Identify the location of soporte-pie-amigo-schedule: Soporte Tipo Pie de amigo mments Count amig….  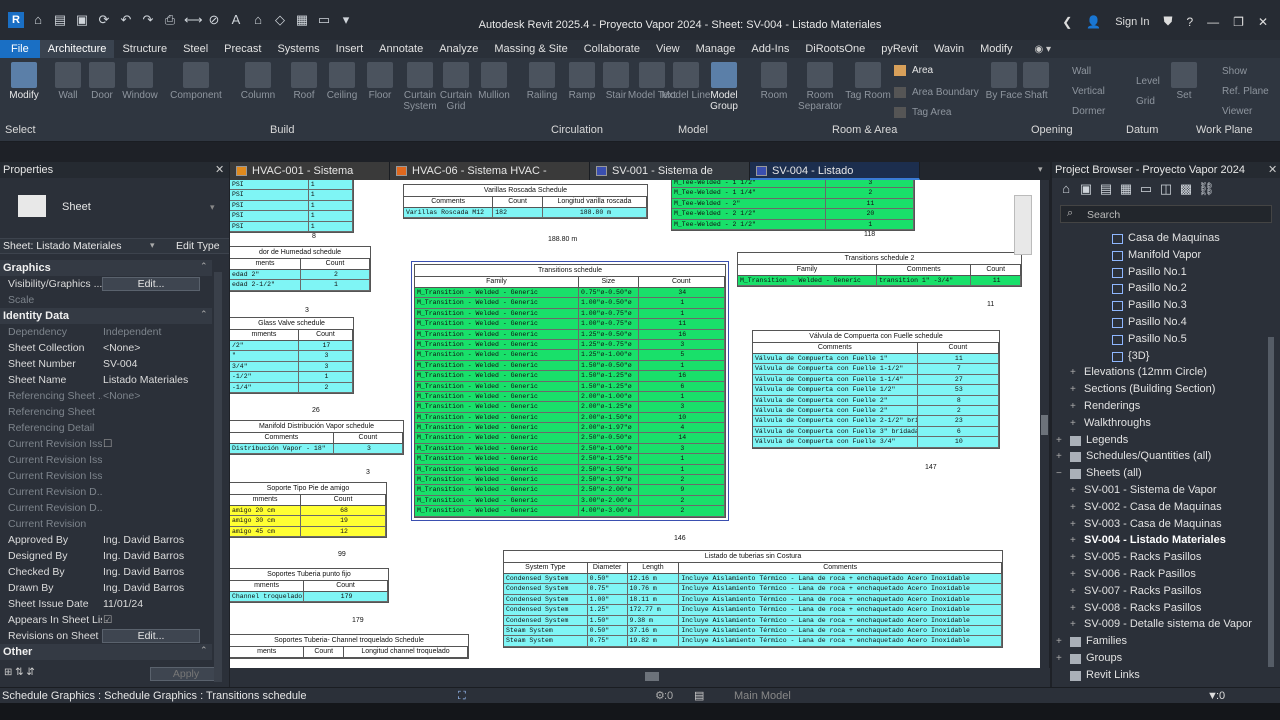
(308, 510).